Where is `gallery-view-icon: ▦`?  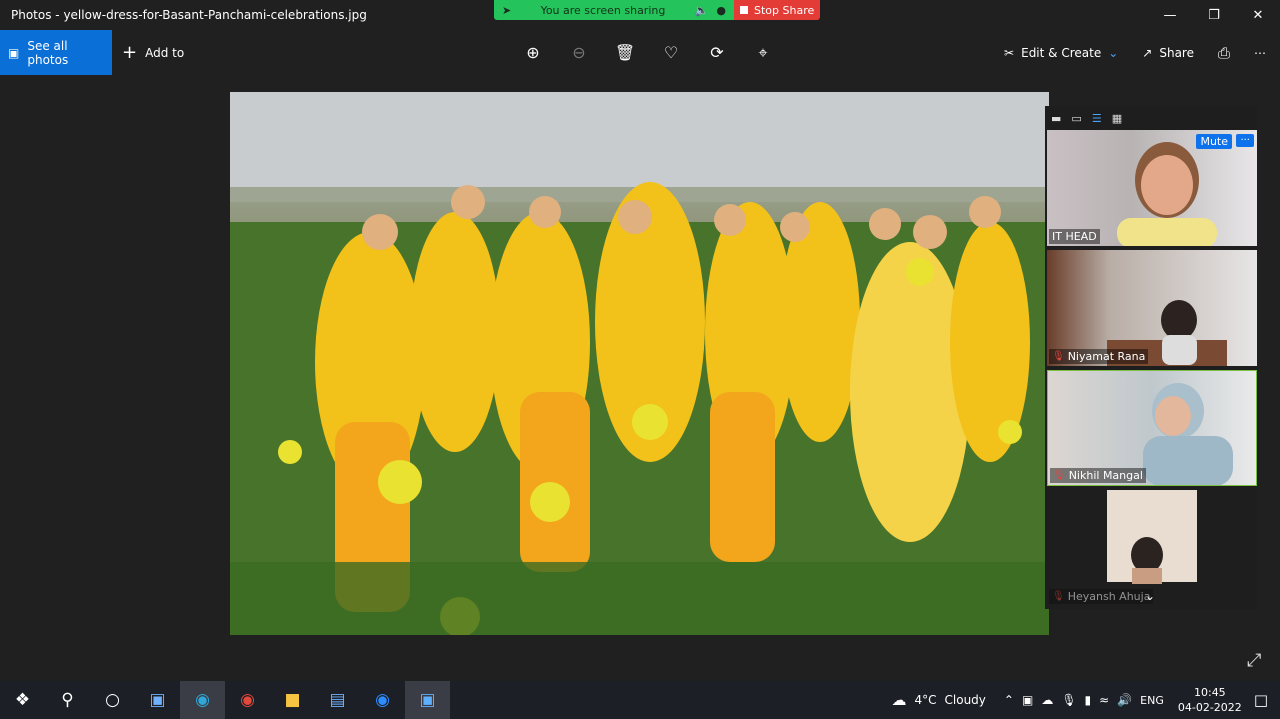
gallery-view-icon: ▦ is located at coordinates (1117, 118).